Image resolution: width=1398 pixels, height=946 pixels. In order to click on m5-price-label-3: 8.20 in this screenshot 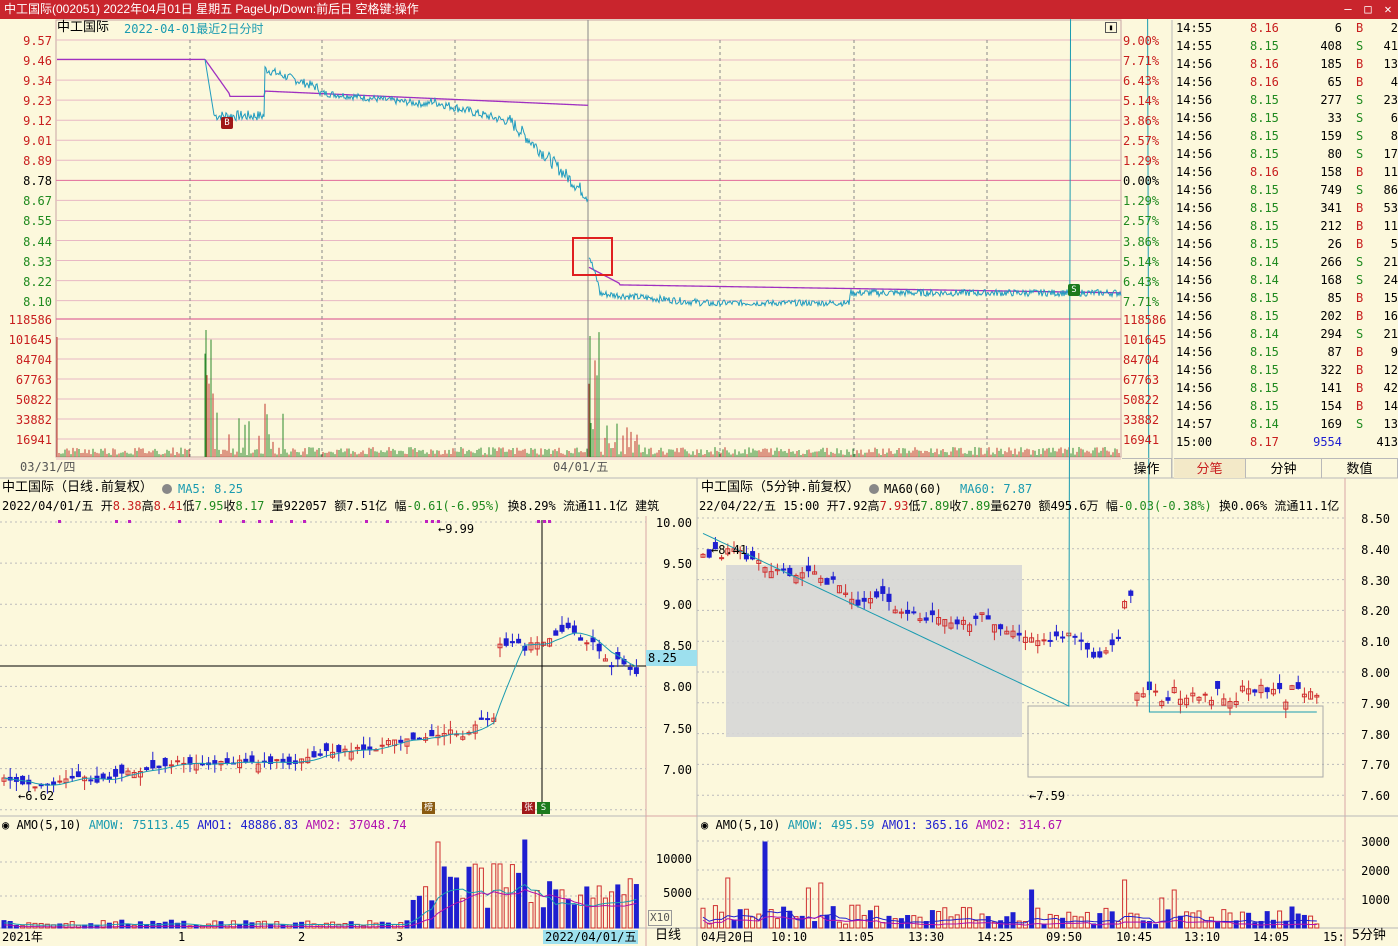, I will do `click(1375, 611)`.